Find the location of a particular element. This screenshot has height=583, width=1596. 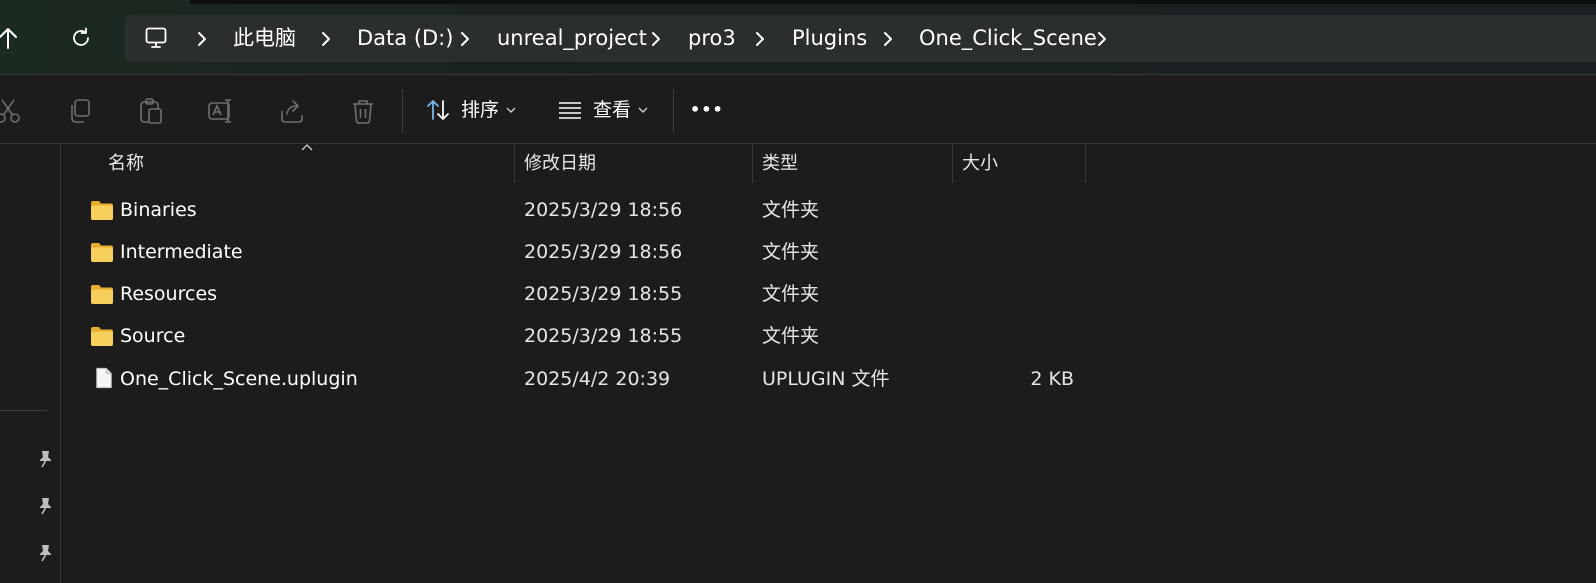

file-row-resources: Resources 2025/3/29 18:55 文件夹 is located at coordinates (829, 294).